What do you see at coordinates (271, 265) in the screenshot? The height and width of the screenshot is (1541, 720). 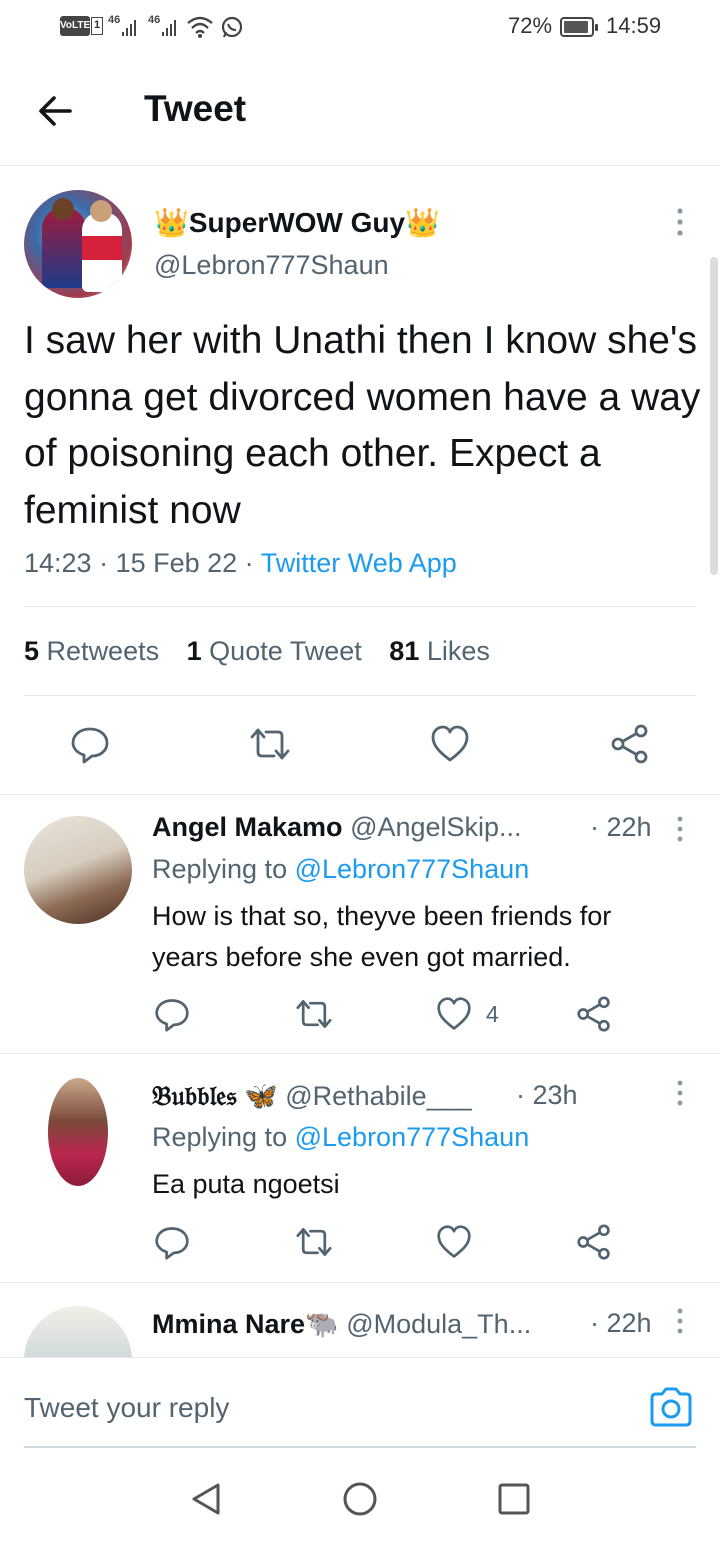 I see `author-handle: @Lebron777Shaun` at bounding box center [271, 265].